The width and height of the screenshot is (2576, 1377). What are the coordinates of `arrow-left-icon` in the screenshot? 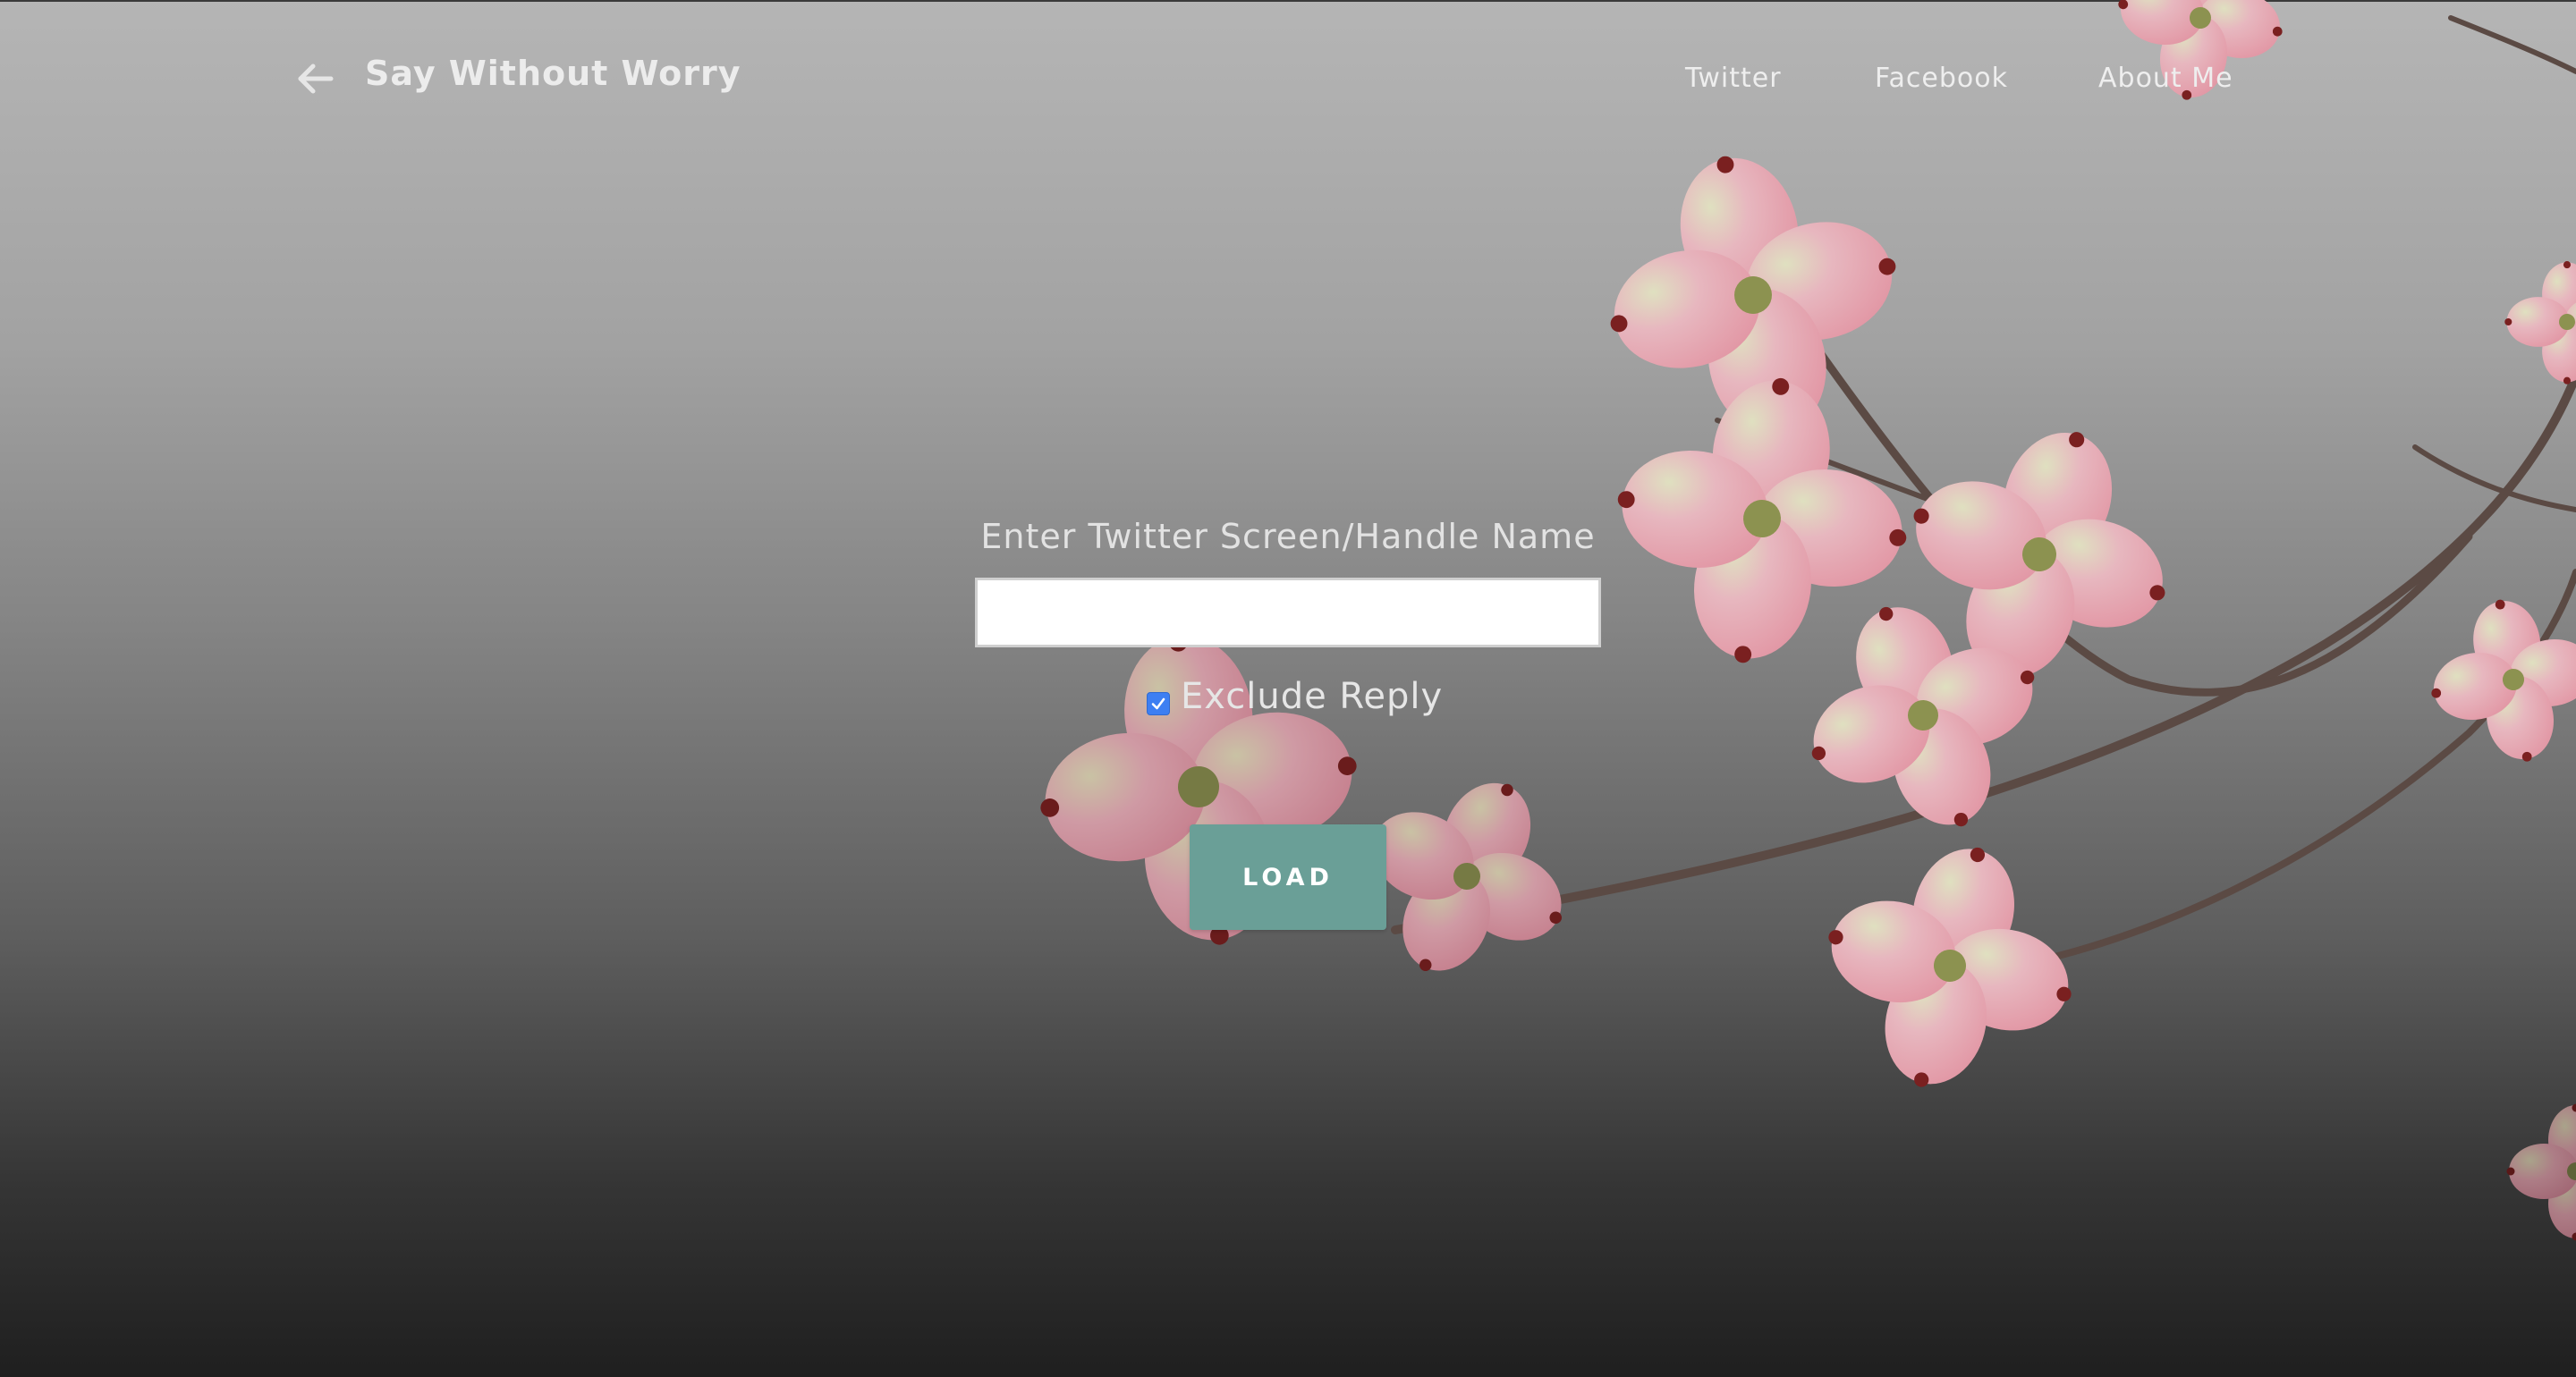 It's located at (315, 78).